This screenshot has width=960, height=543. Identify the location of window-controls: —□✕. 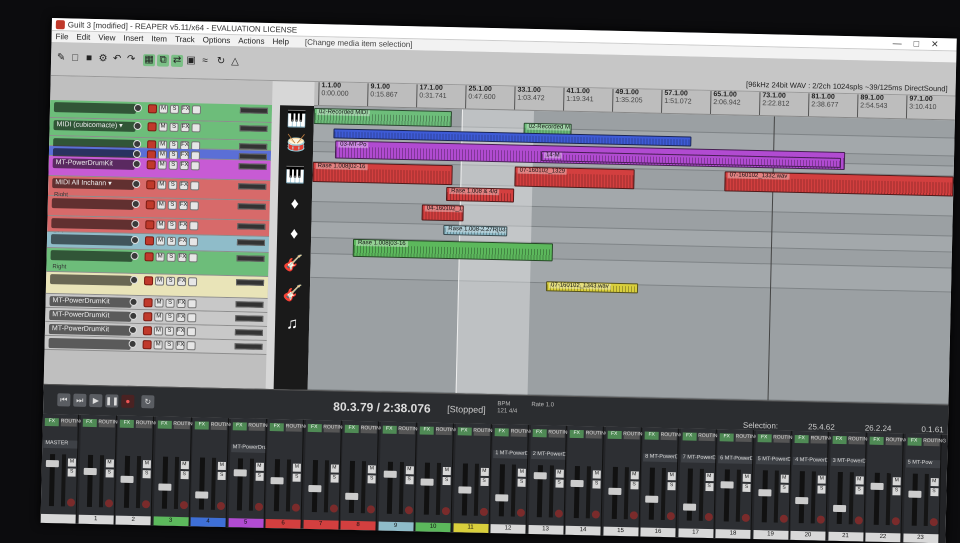
(922, 44).